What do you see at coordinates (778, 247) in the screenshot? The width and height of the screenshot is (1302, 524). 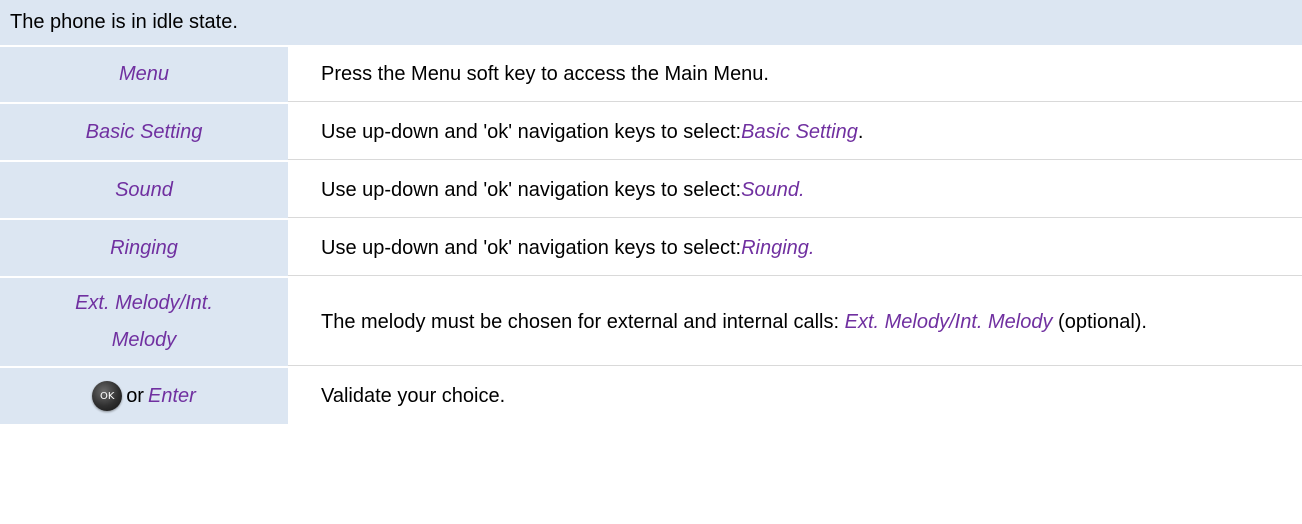 I see `description-emphasis: Ringing.` at bounding box center [778, 247].